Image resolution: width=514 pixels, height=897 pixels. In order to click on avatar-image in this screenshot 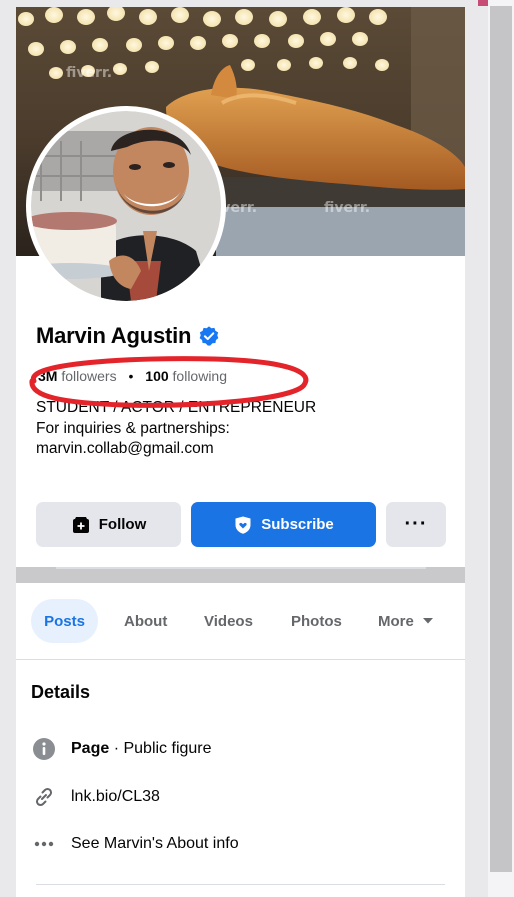, I will do `click(126, 206)`.